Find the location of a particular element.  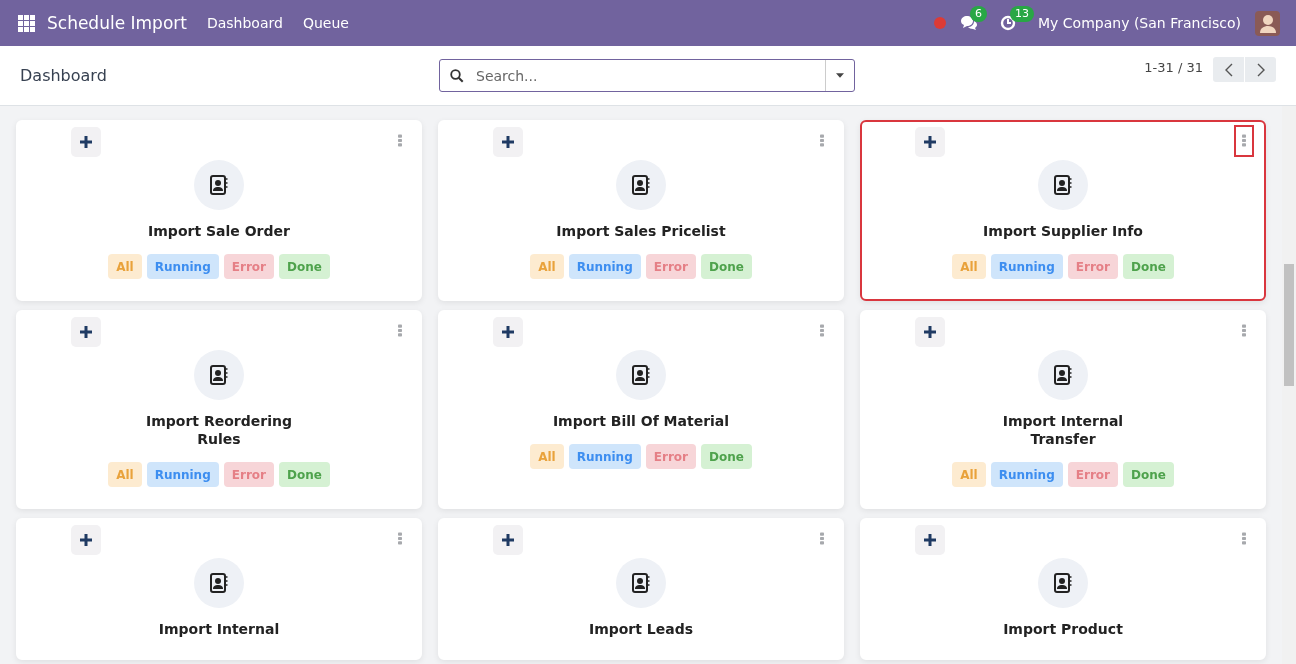

card-title: Import Bill Of Material is located at coordinates (641, 421).